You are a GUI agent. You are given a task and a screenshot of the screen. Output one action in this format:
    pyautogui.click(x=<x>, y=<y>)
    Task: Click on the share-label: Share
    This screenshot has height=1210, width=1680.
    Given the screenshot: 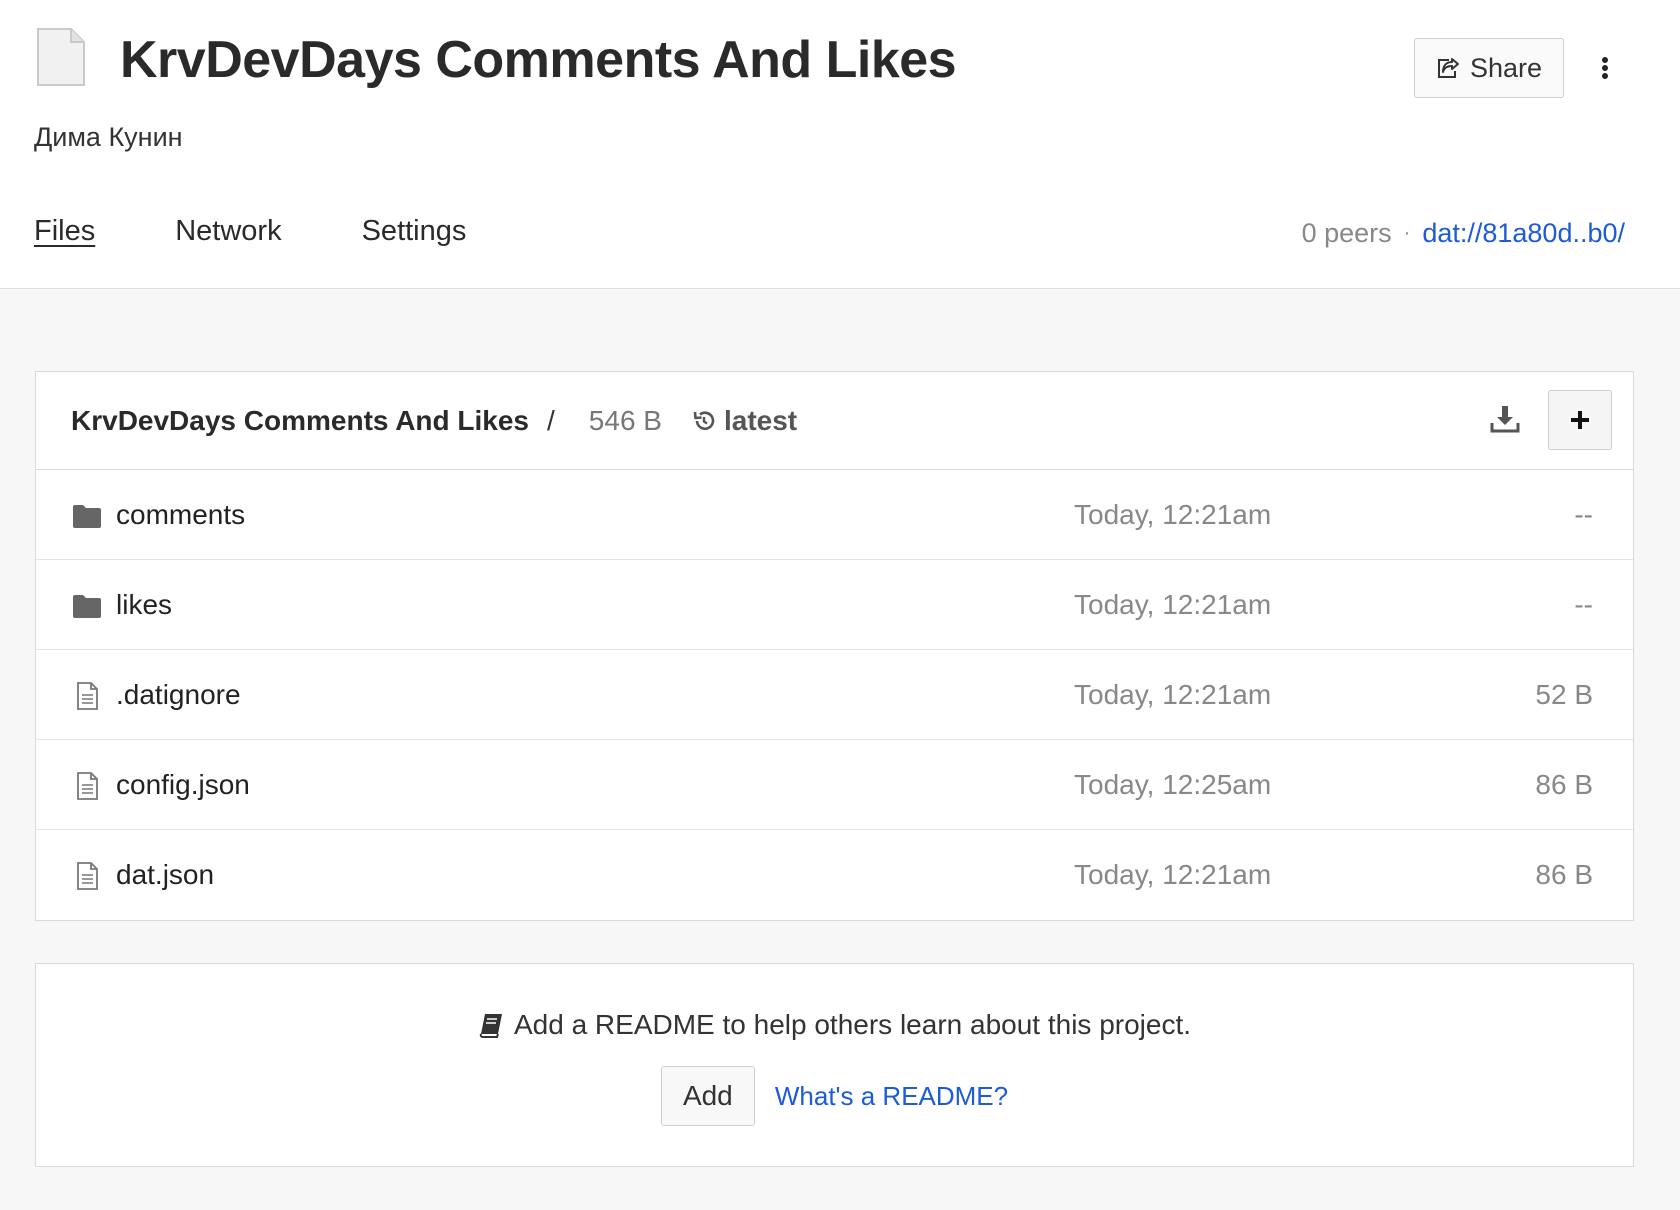 What is the action you would take?
    pyautogui.click(x=1506, y=67)
    